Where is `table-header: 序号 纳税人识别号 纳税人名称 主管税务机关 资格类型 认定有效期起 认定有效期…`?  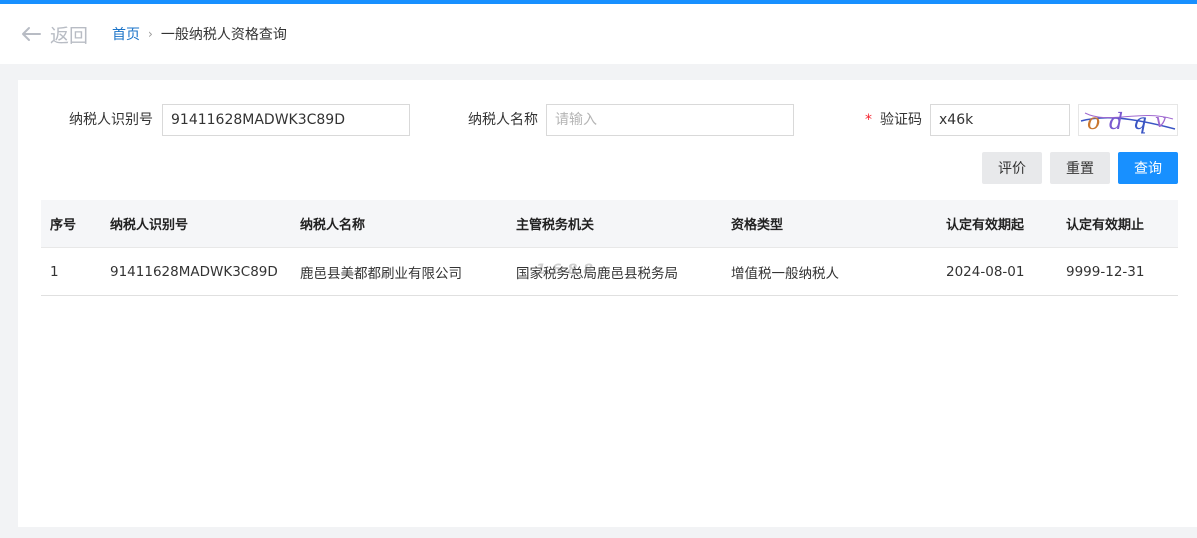 table-header: 序号 纳税人识别号 纳税人名称 主管税务机关 资格类型 认定有效期起 认定有效期… is located at coordinates (609, 224).